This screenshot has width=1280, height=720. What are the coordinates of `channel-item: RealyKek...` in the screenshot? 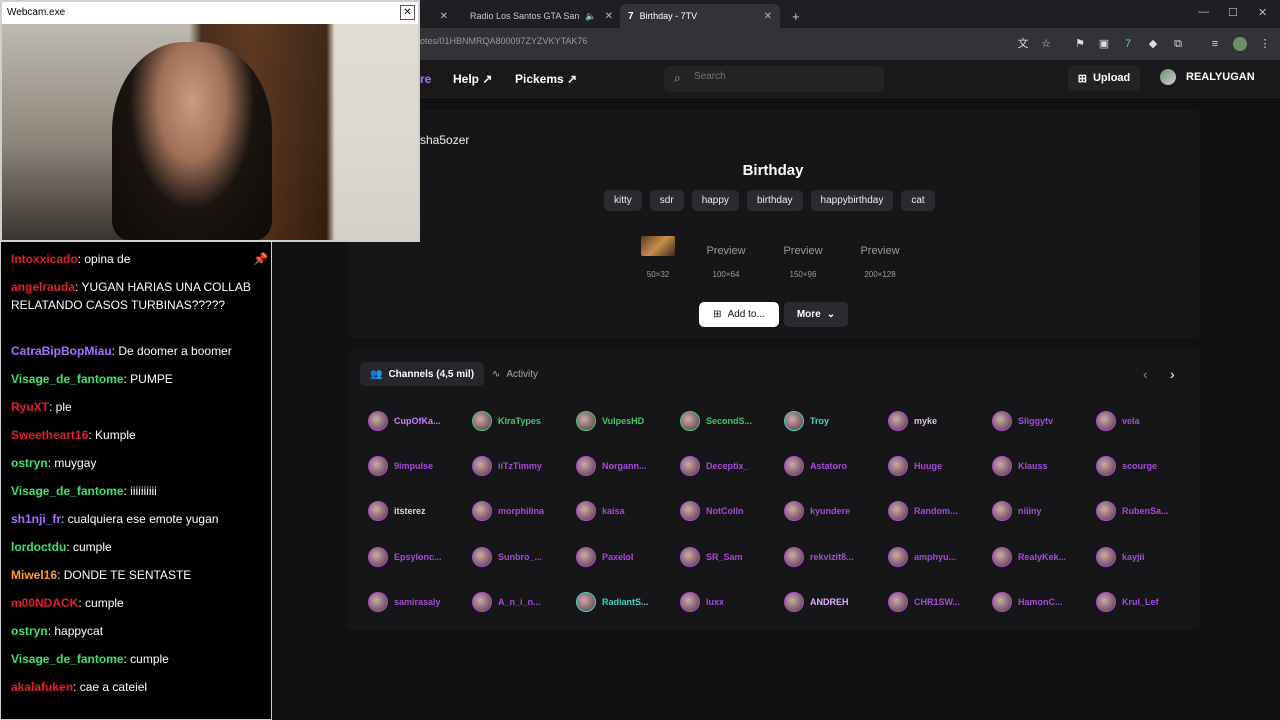 It's located at (1042, 557).